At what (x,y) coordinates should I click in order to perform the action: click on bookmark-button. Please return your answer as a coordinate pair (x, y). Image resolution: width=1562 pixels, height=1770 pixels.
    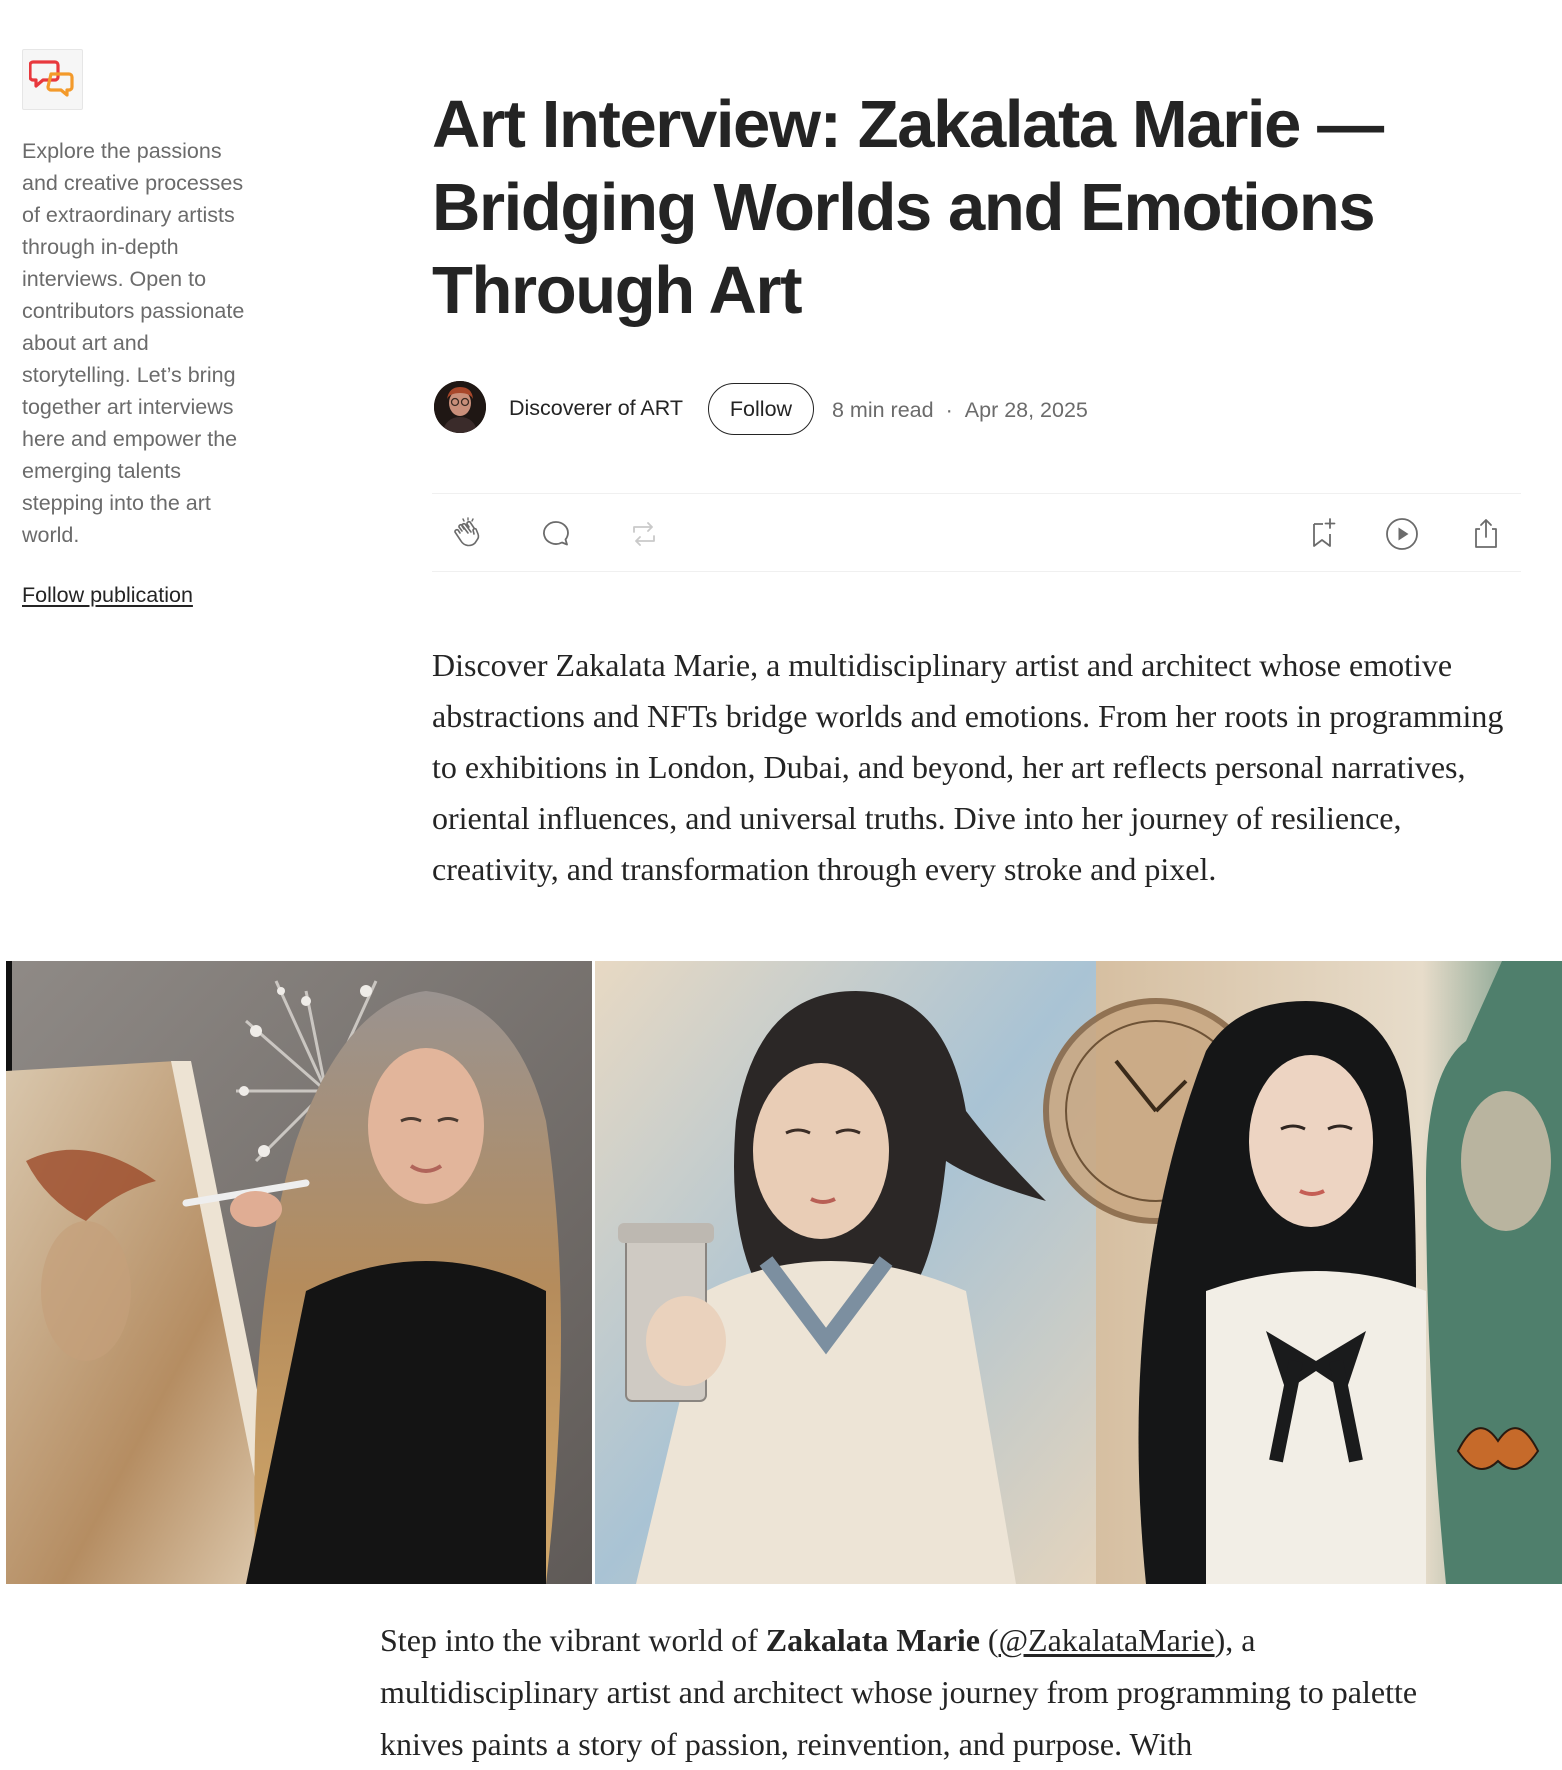
    Looking at the image, I should click on (1322, 534).